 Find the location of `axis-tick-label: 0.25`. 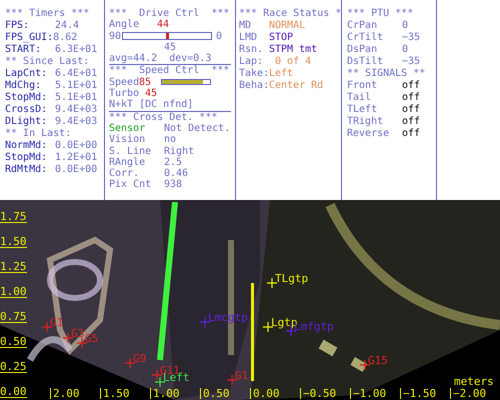

axis-tick-label: 0.25 is located at coordinates (13, 367).